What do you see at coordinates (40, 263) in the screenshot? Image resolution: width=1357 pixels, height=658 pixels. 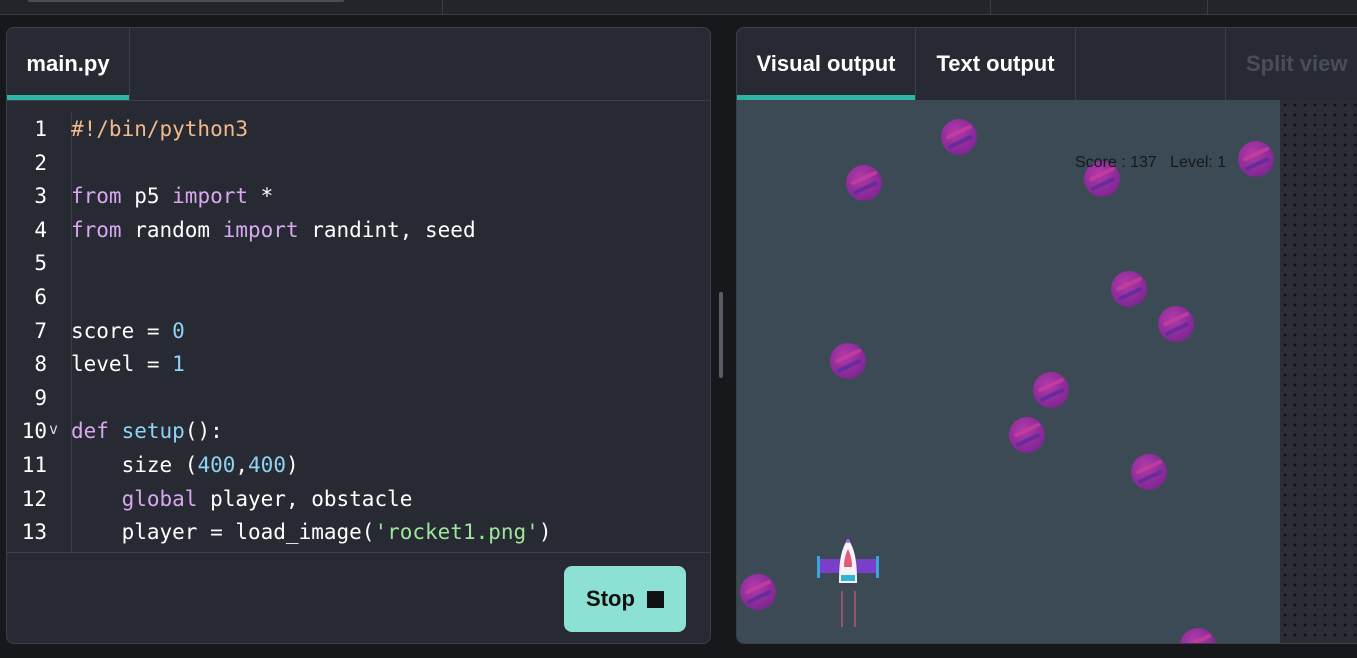 I see `line-number: 5` at bounding box center [40, 263].